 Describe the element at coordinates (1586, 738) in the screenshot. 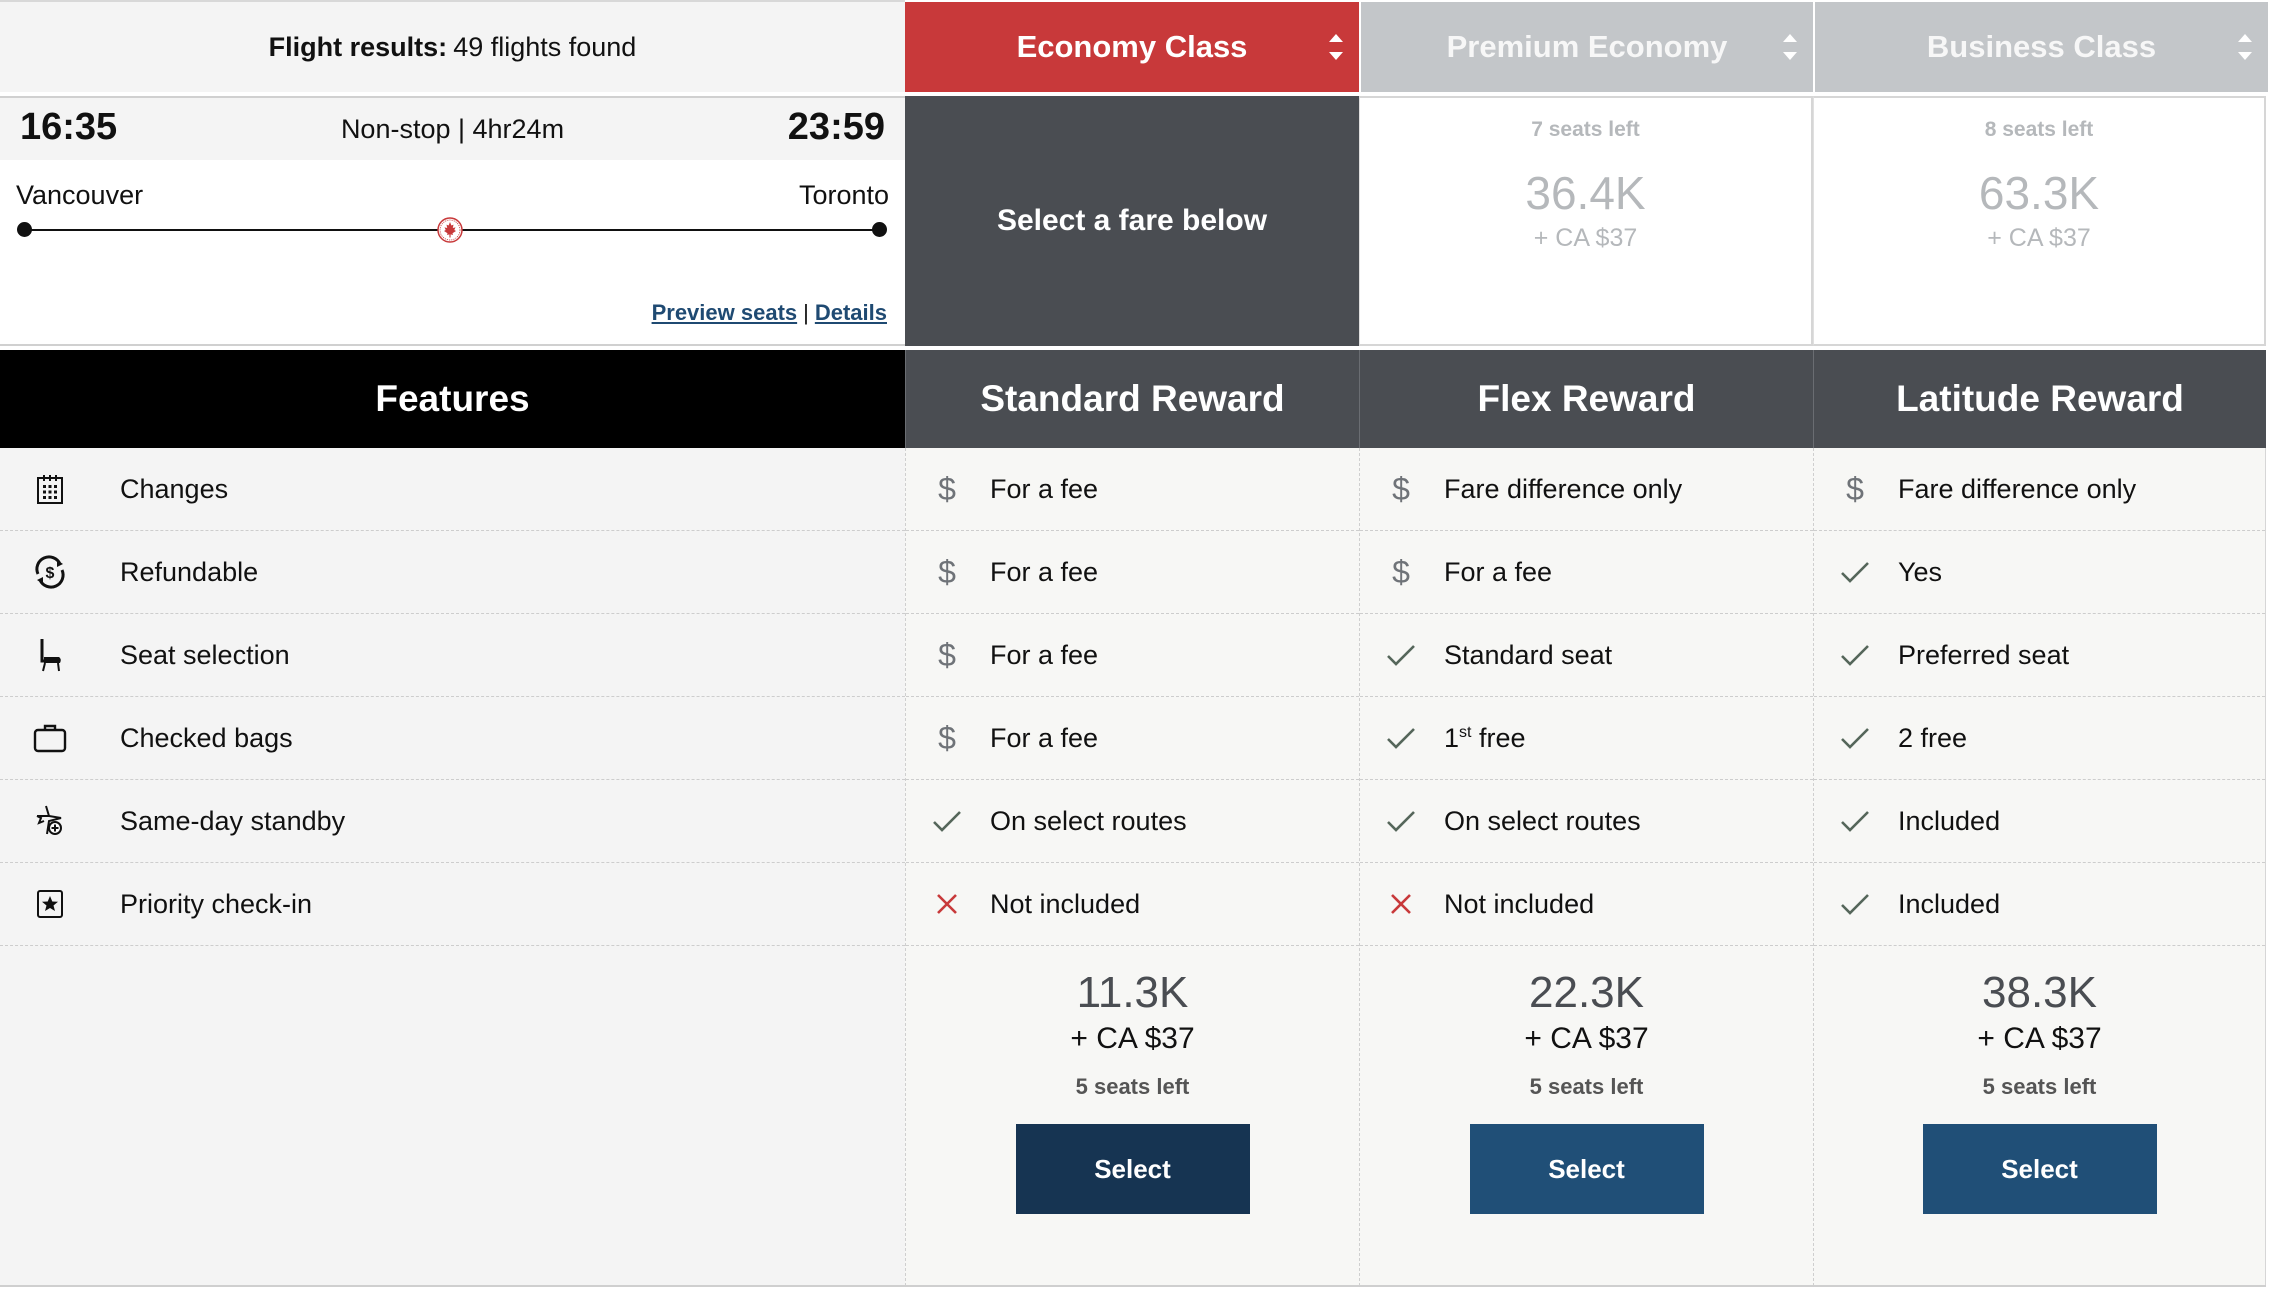

I see `fare-value-cell: 1st free` at that location.